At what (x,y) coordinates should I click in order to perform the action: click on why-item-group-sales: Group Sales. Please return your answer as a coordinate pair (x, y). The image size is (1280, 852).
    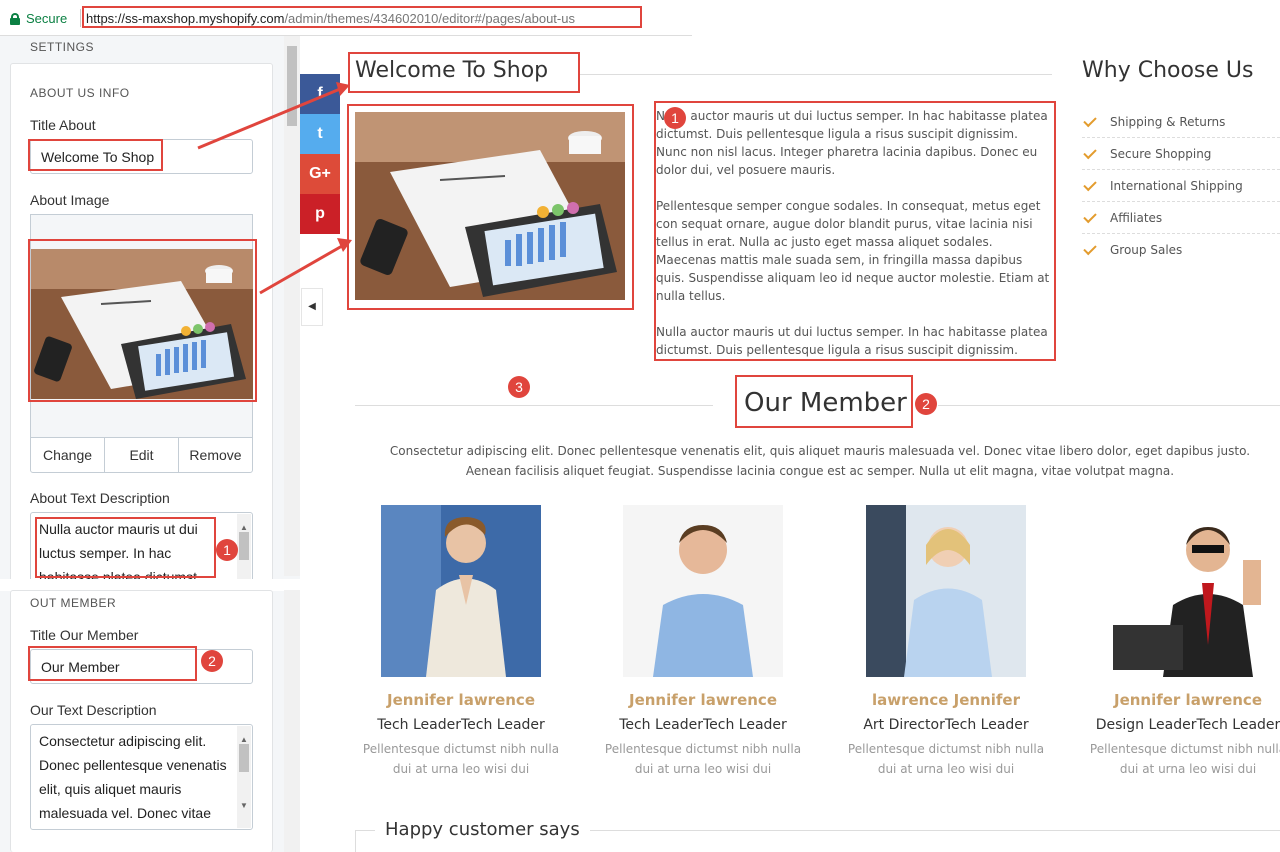
    Looking at the image, I should click on (1181, 250).